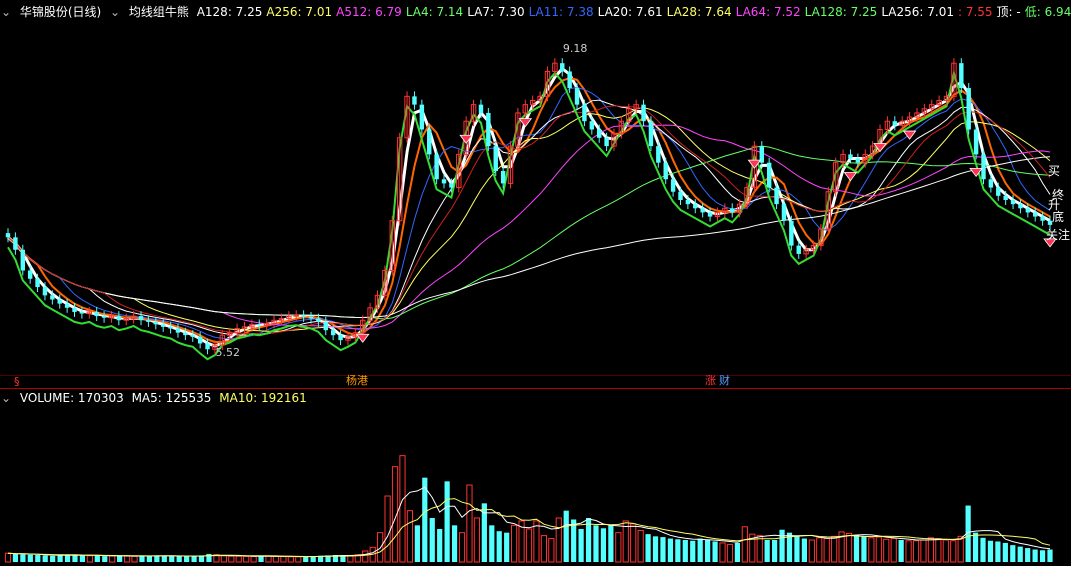 This screenshot has width=1071, height=566. Describe the element at coordinates (768, 12) in the screenshot. I see `legend-item: LA64: 7.52` at that location.